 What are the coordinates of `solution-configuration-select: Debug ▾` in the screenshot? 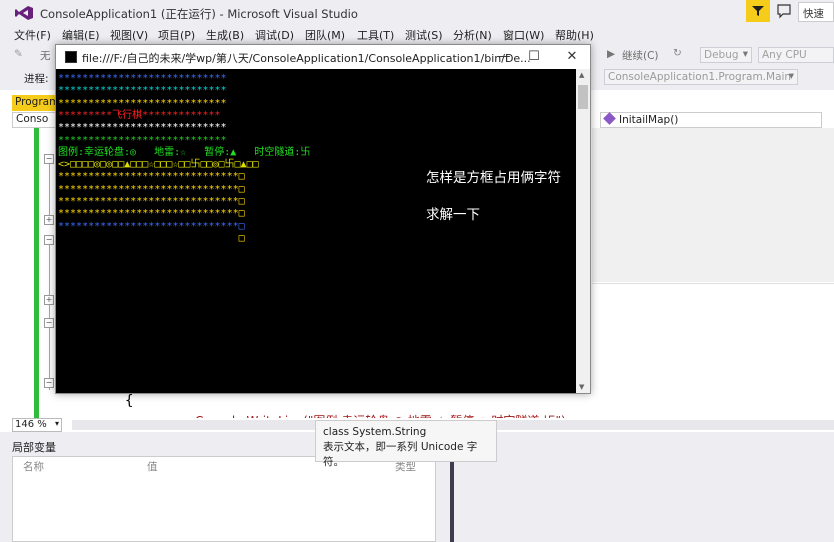 It's located at (726, 55).